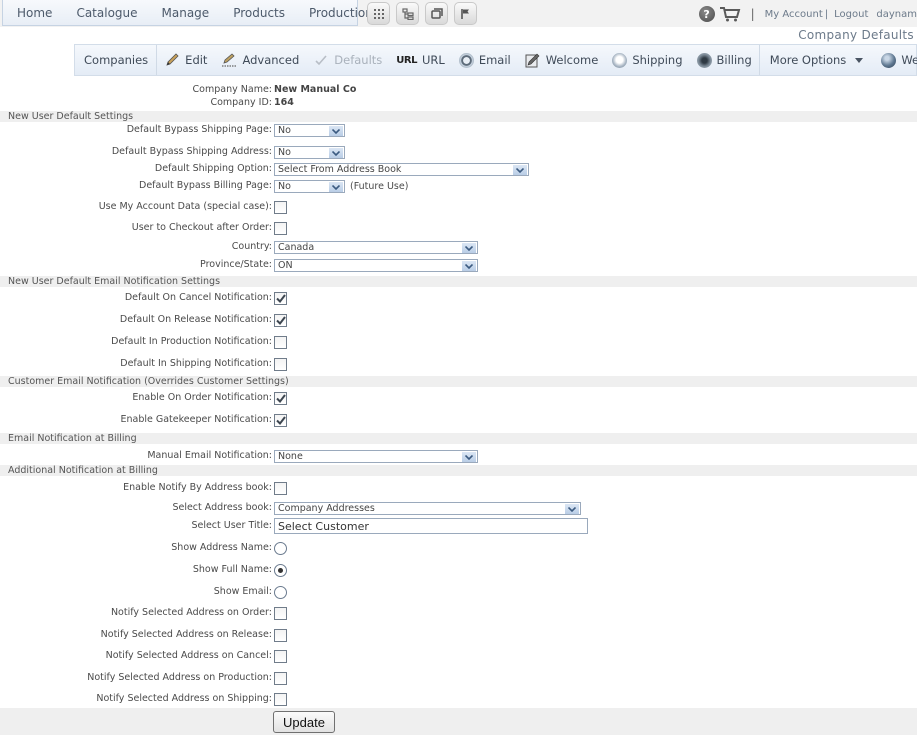 Image resolution: width=917 pixels, height=740 pixels. Describe the element at coordinates (851, 14) in the screenshot. I see `logout-link: Logout` at that location.